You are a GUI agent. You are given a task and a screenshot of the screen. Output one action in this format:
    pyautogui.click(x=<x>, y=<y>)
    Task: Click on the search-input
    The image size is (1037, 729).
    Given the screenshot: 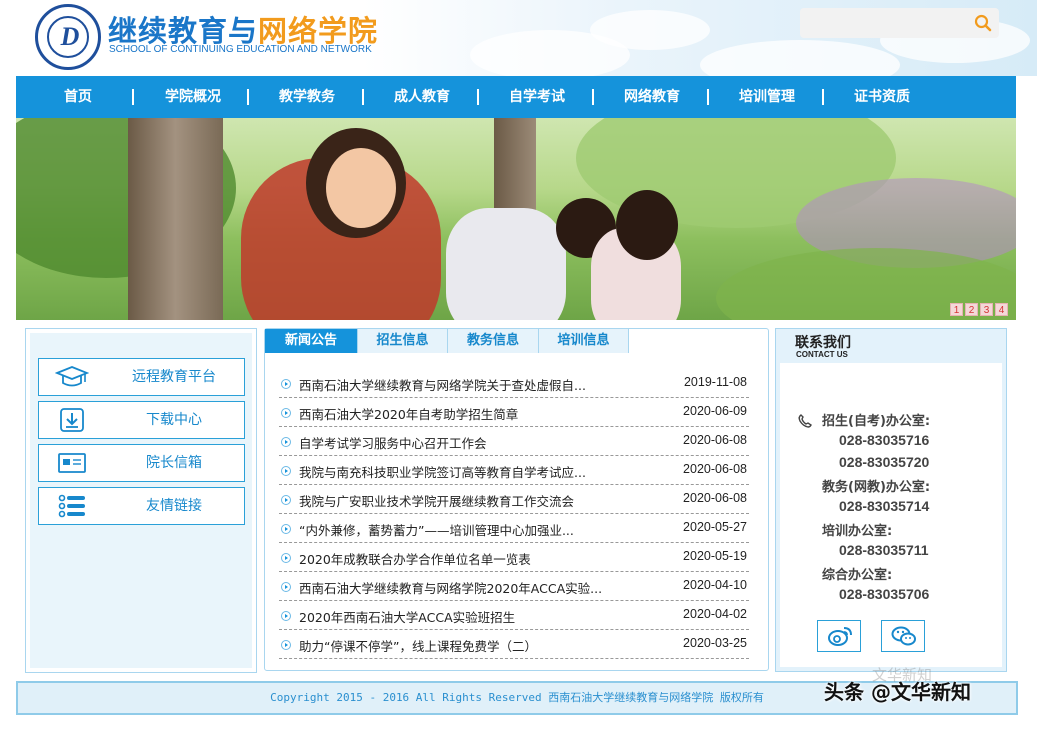 What is the action you would take?
    pyautogui.click(x=886, y=23)
    